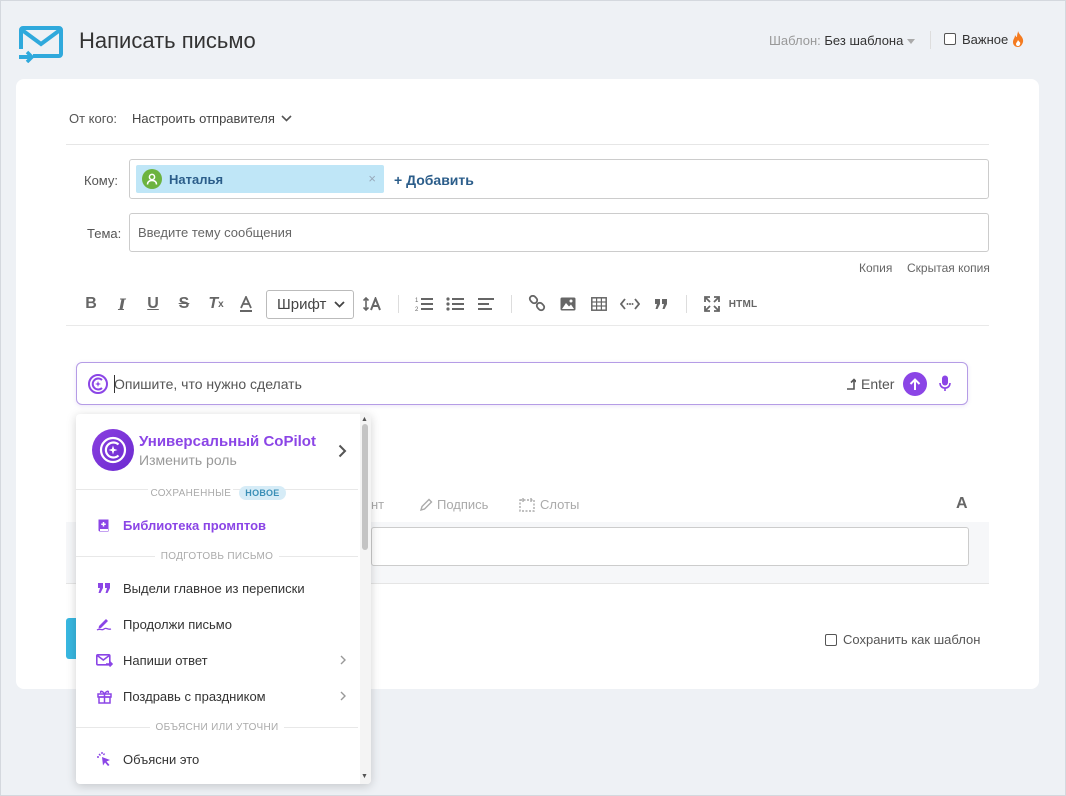 This screenshot has height=796, width=1066. What do you see at coordinates (101, 180) in the screenshot?
I see `to-label: Кому:` at bounding box center [101, 180].